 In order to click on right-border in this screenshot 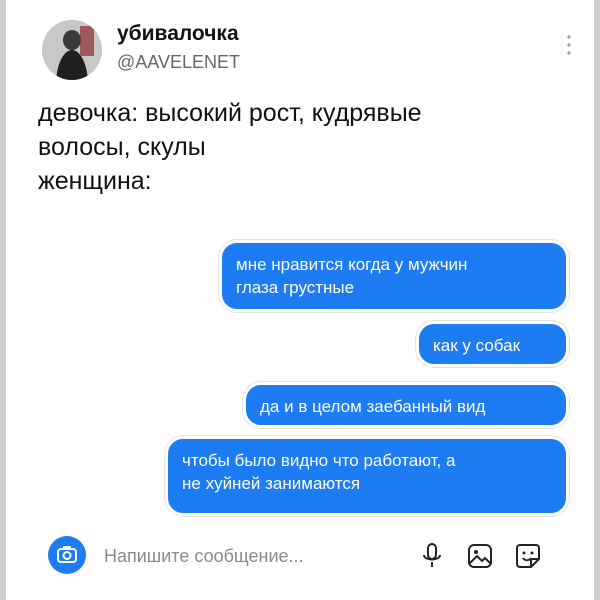, I will do `click(597, 300)`.